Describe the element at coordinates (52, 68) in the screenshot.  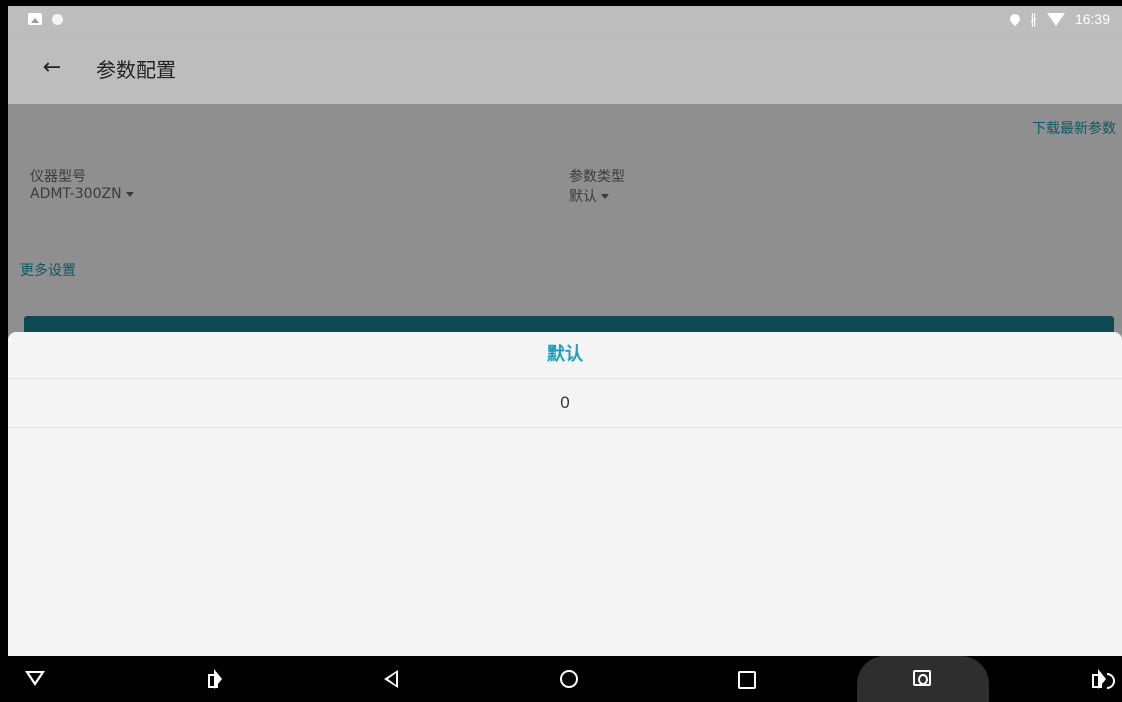
I see `arrow-left-icon: ←` at that location.